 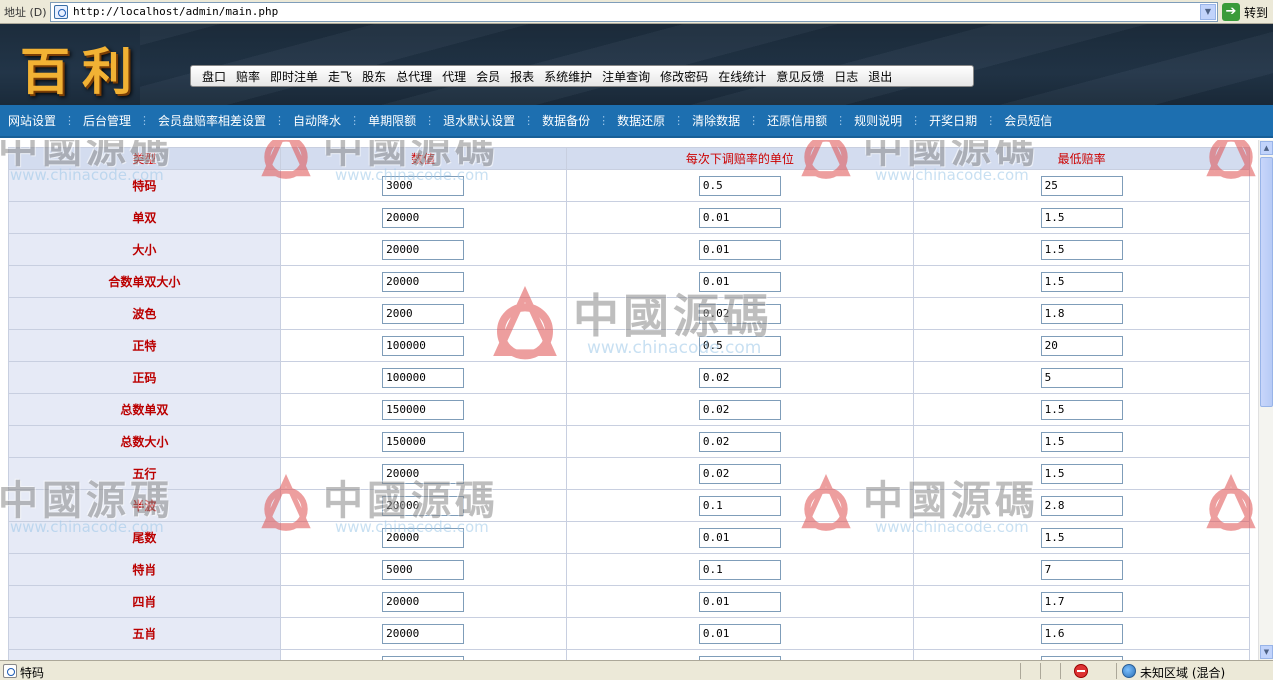 What do you see at coordinates (423, 569) in the screenshot?
I see `value-input: 5000` at bounding box center [423, 569].